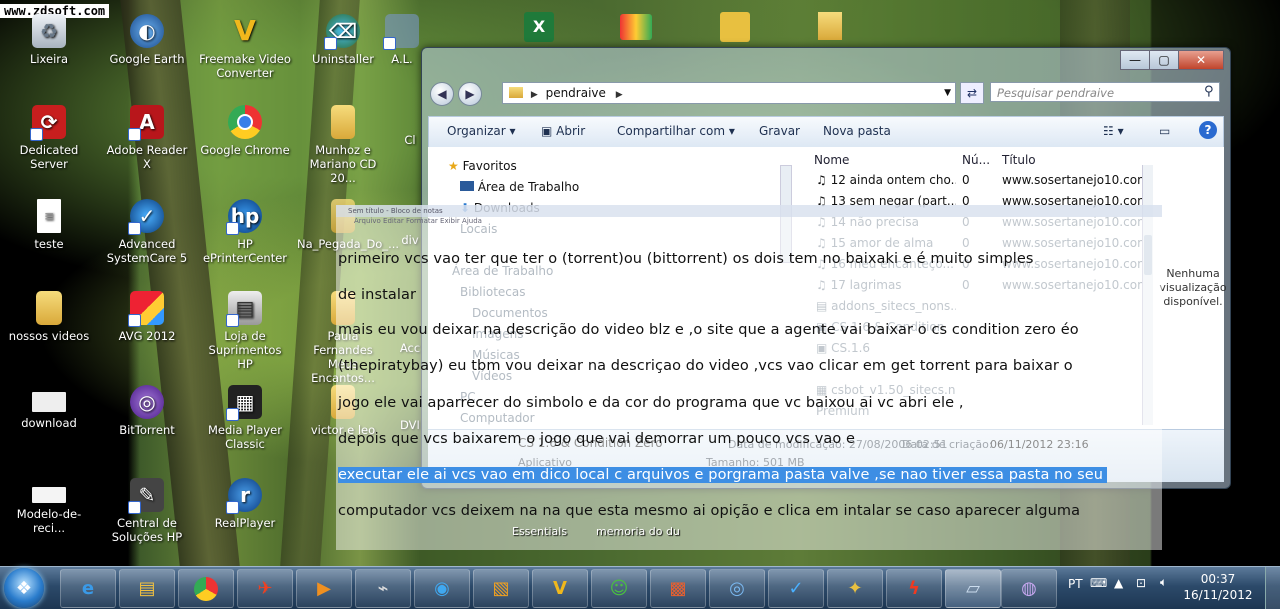  I want to click on counter-strike-icon, so click(735, 27).